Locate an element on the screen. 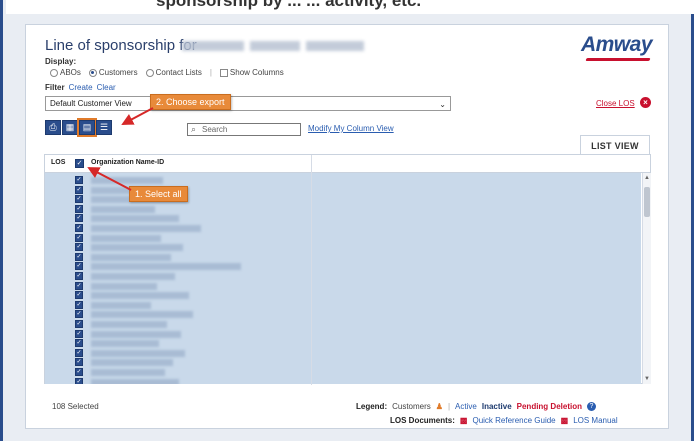  column-divider is located at coordinates (311, 270).